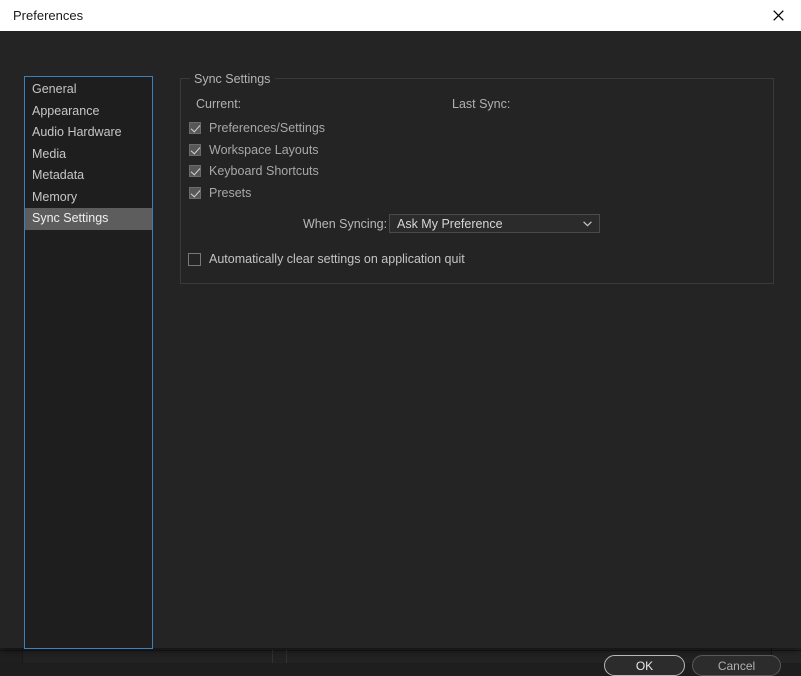 The width and height of the screenshot is (801, 676). Describe the element at coordinates (233, 79) in the screenshot. I see `sync-settings-legend: Sync Settings` at that location.